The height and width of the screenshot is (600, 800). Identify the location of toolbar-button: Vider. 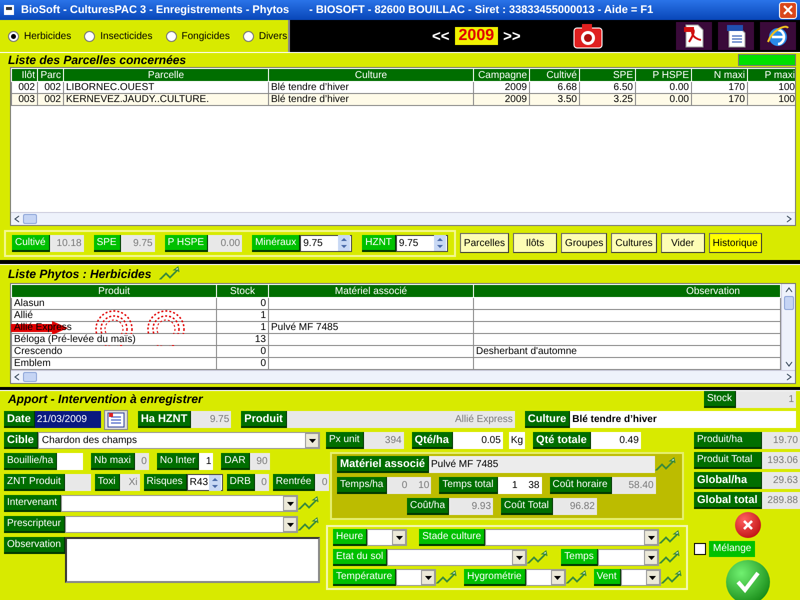
(682, 243).